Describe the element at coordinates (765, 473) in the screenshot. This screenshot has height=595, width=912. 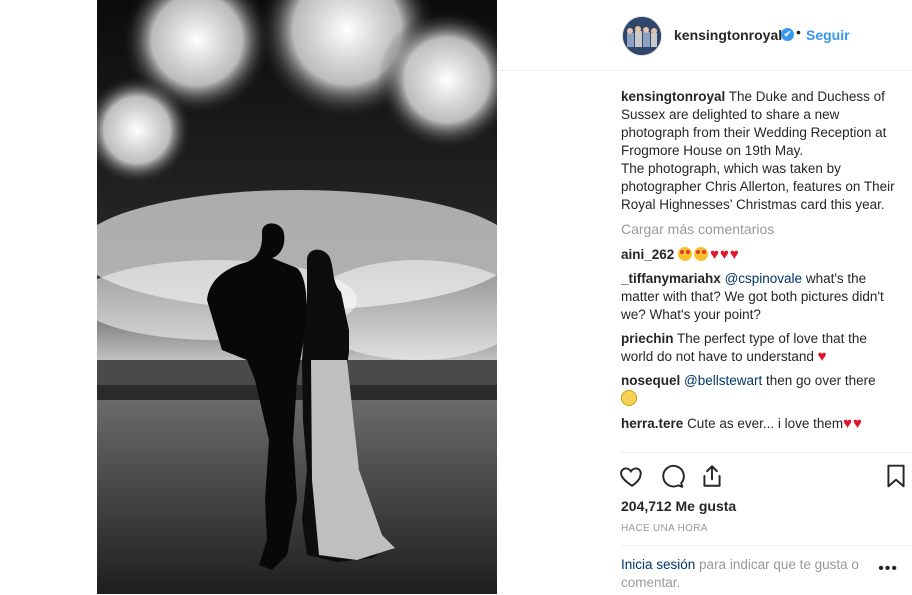
I see `action-bar` at that location.